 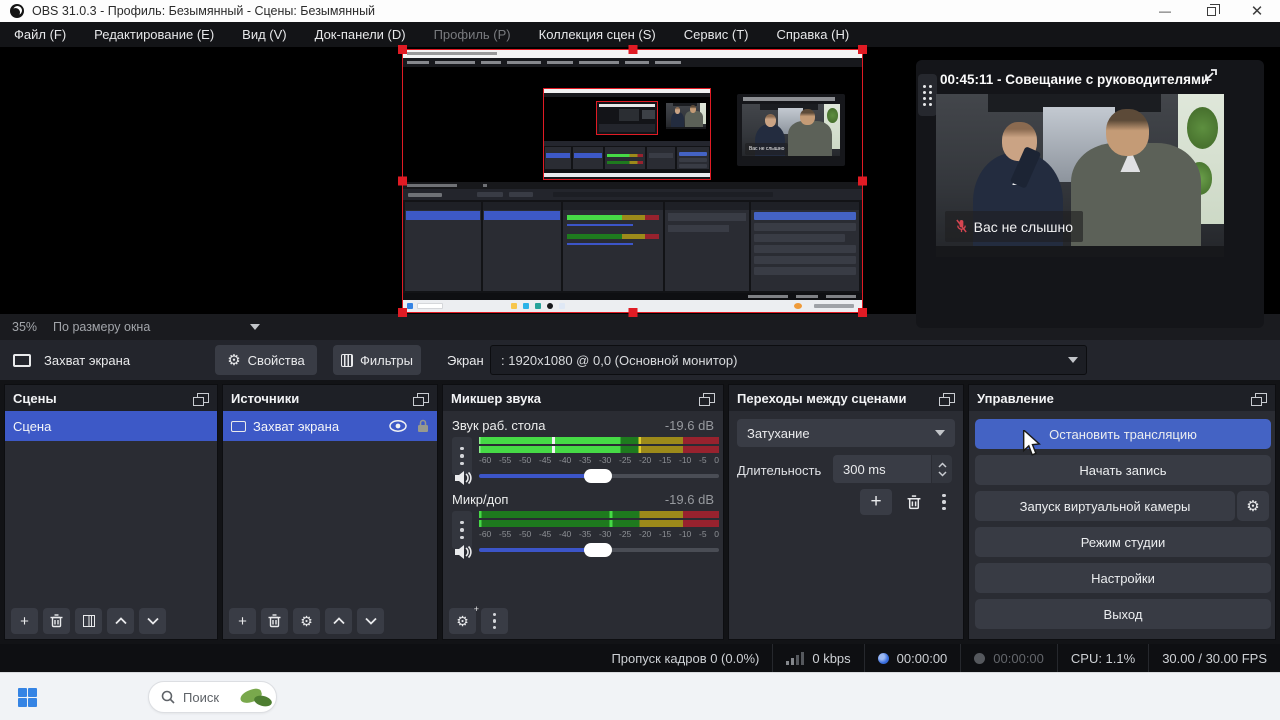 What do you see at coordinates (944, 502) in the screenshot?
I see `transition-menu-button` at bounding box center [944, 502].